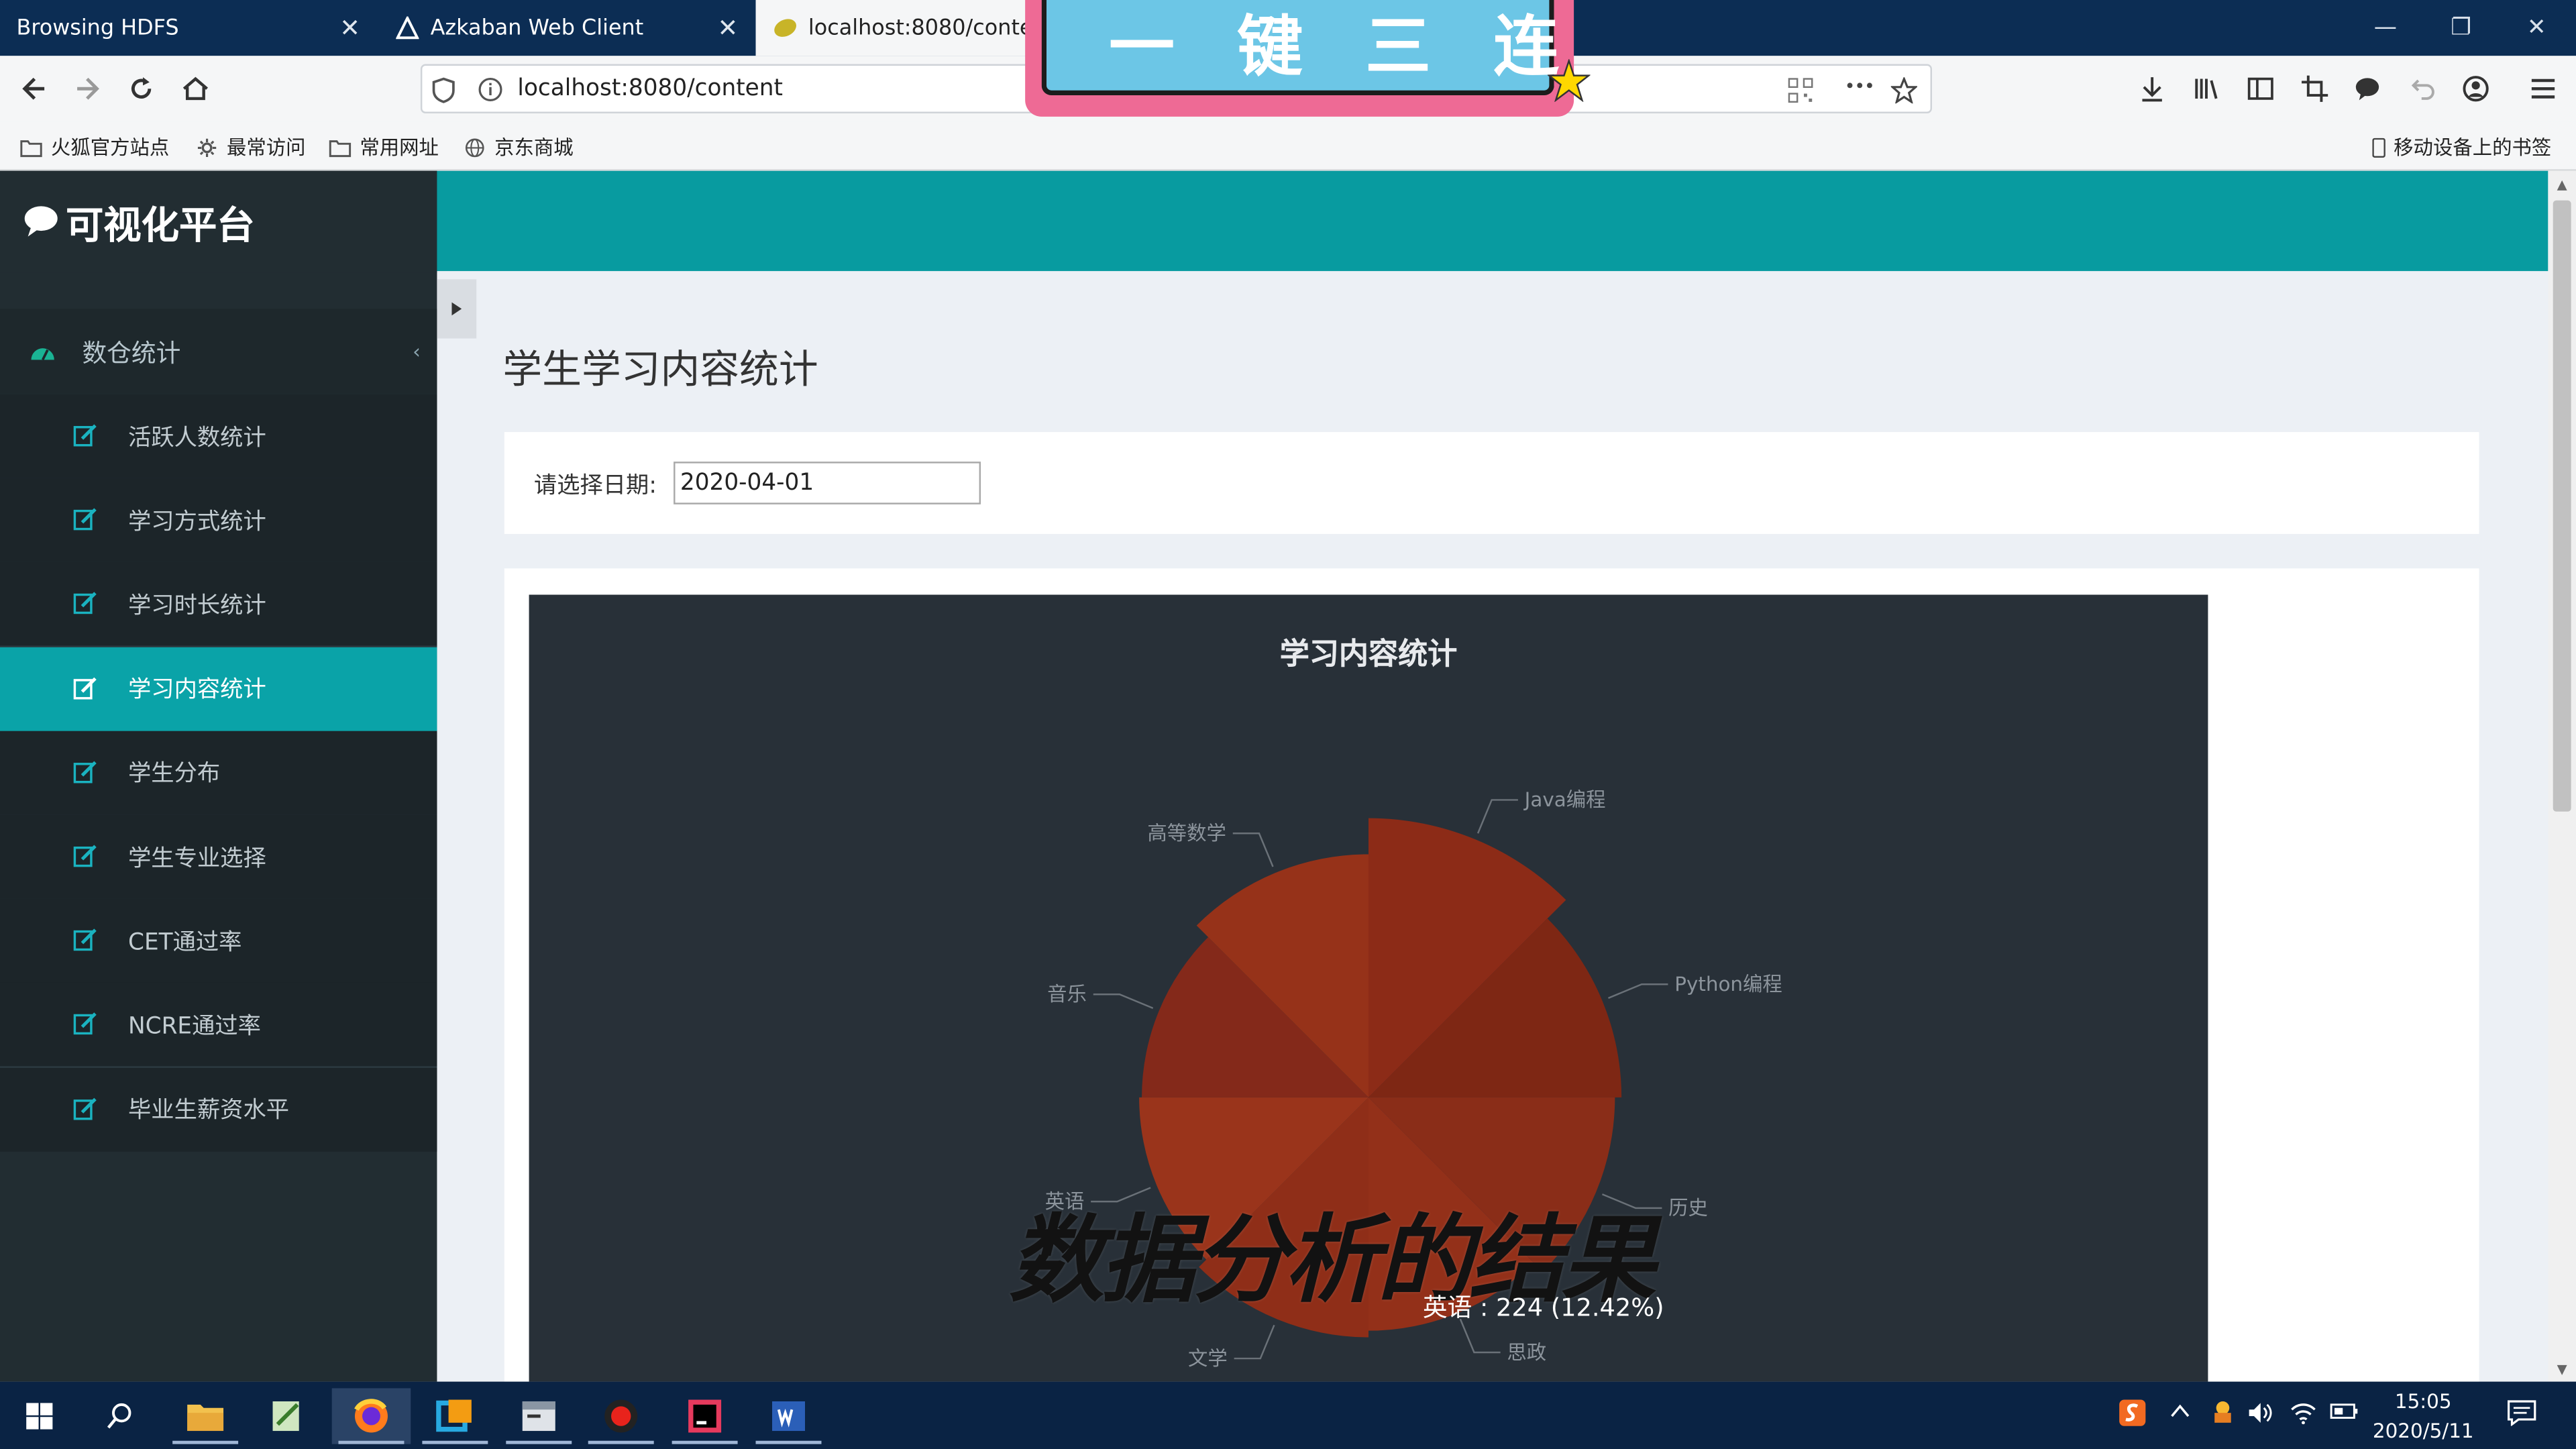  What do you see at coordinates (34, 89) in the screenshot?
I see `back-icon` at bounding box center [34, 89].